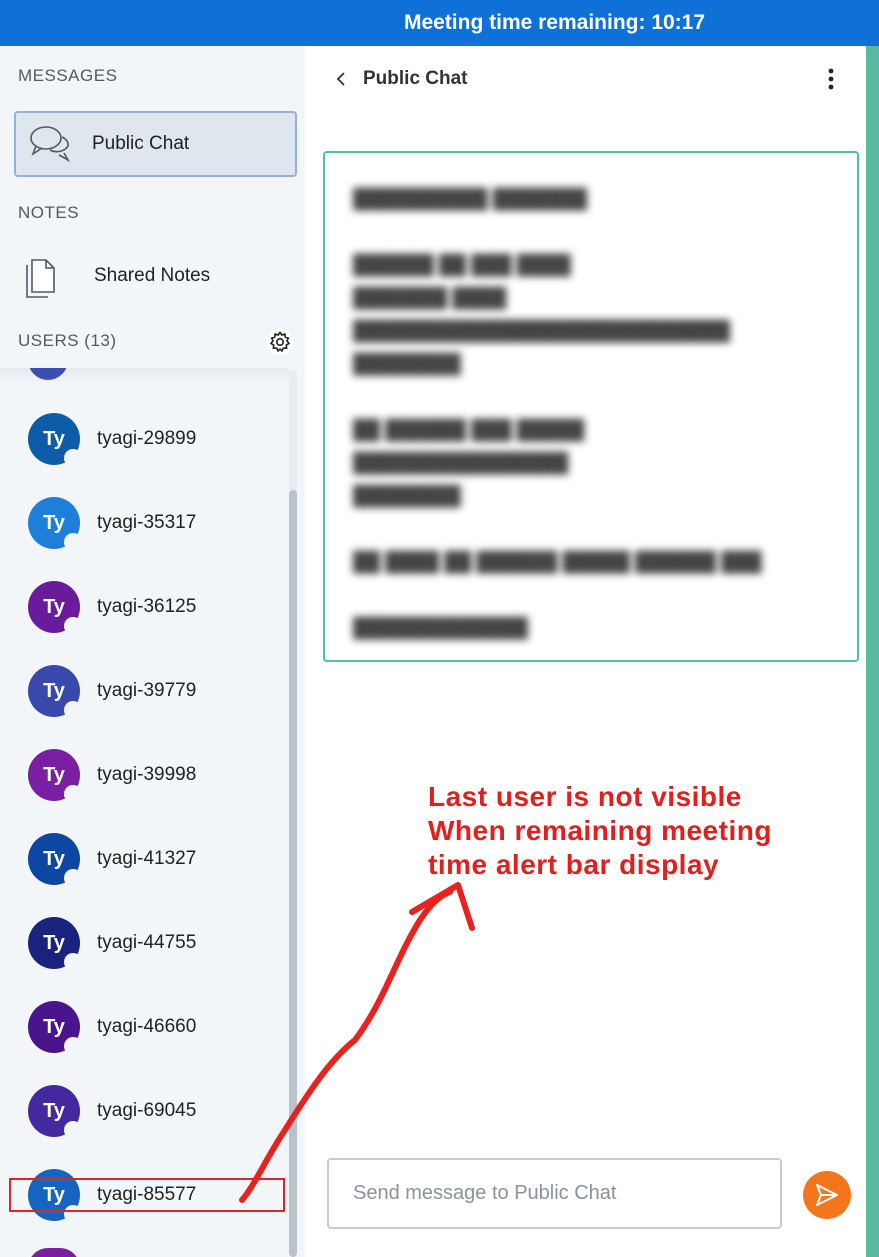 Image resolution: width=879 pixels, height=1257 pixels. What do you see at coordinates (831, 79) in the screenshot?
I see `more-options-icon` at bounding box center [831, 79].